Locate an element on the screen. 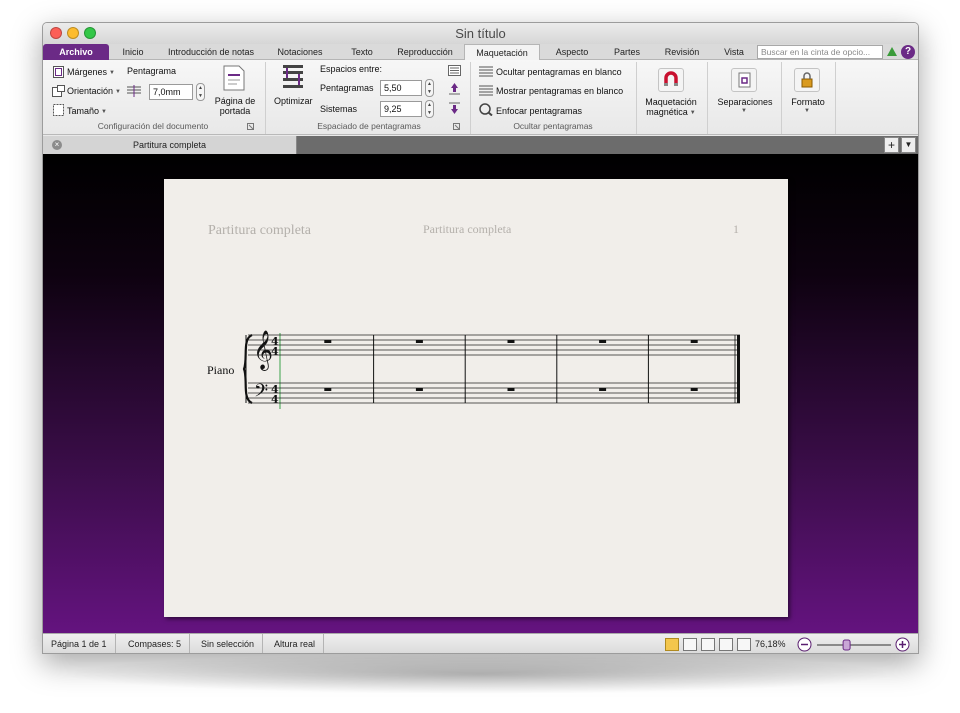  horizontal-view-icon is located at coordinates (708, 644).